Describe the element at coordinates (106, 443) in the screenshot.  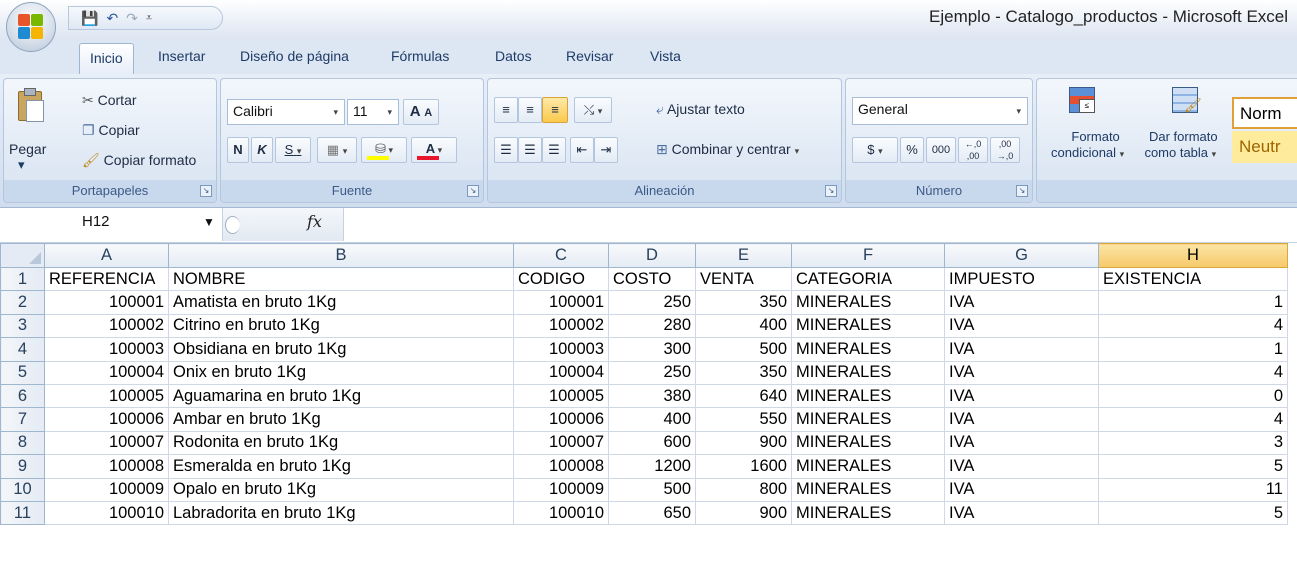
I see `cell-referencia: 100007` at that location.